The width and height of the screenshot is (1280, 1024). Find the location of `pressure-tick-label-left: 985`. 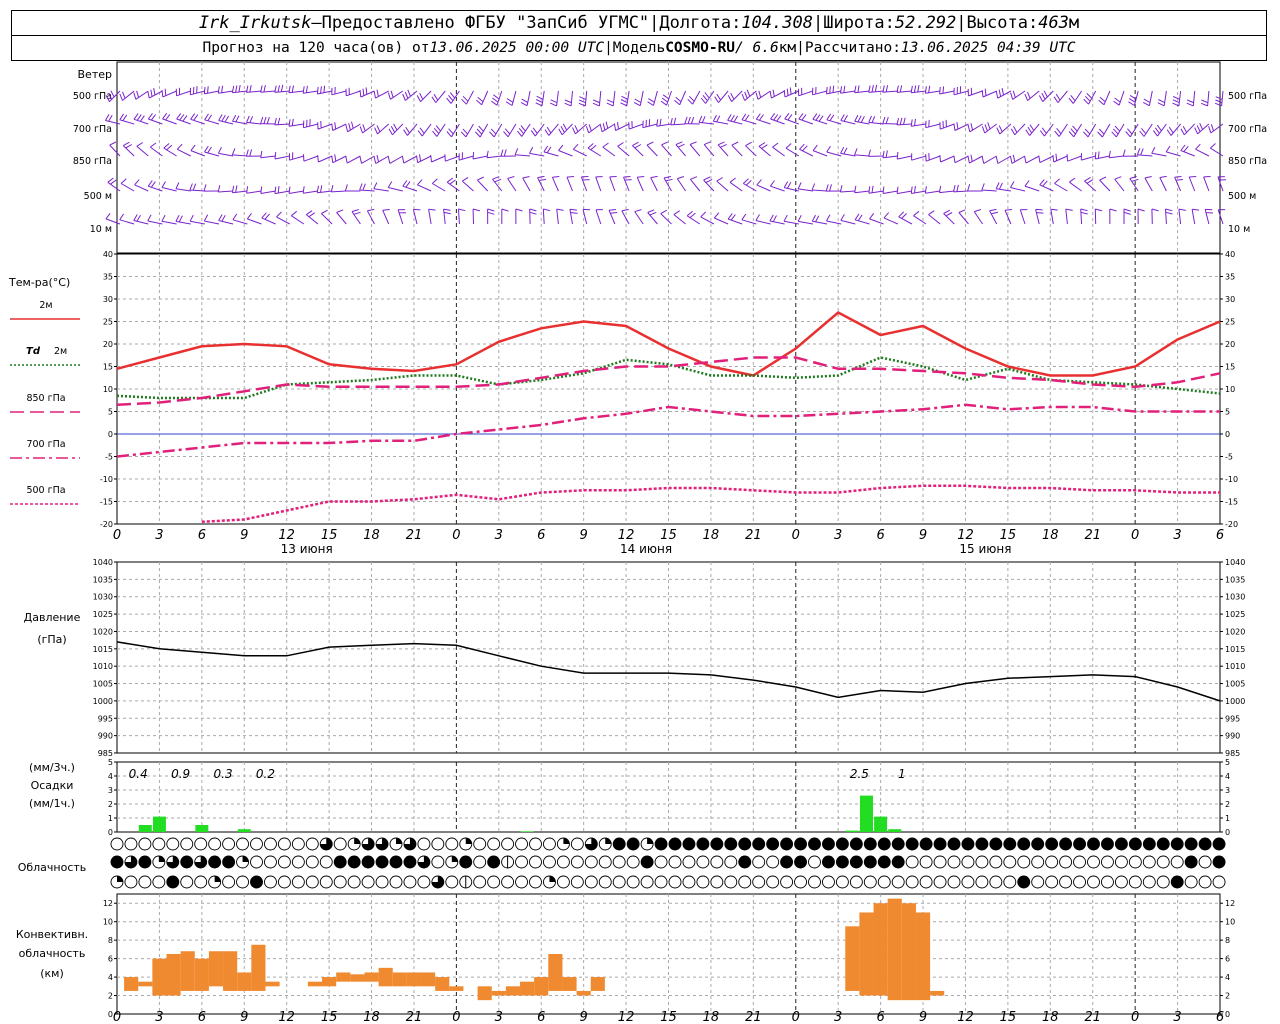

pressure-tick-label-left: 985 is located at coordinates (105, 753).